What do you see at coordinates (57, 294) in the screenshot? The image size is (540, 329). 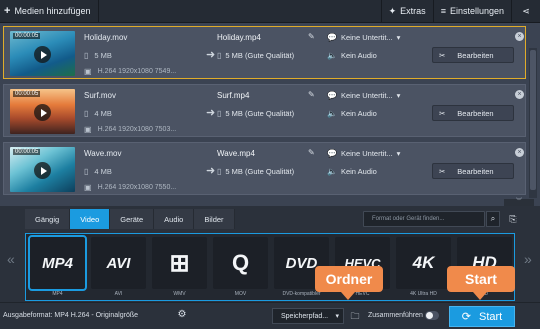 I see `format-label: MP4` at bounding box center [57, 294].